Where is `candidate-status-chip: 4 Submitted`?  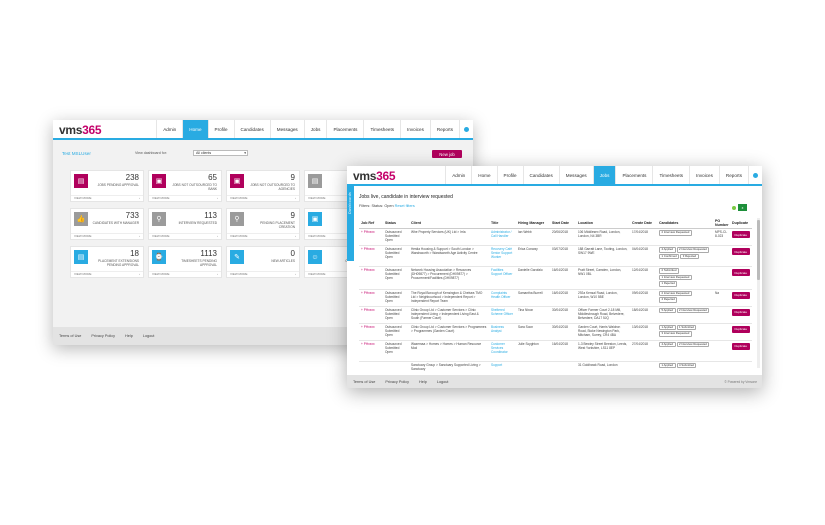
candidate-status-chip: 4 Submitted is located at coordinates (686, 365).